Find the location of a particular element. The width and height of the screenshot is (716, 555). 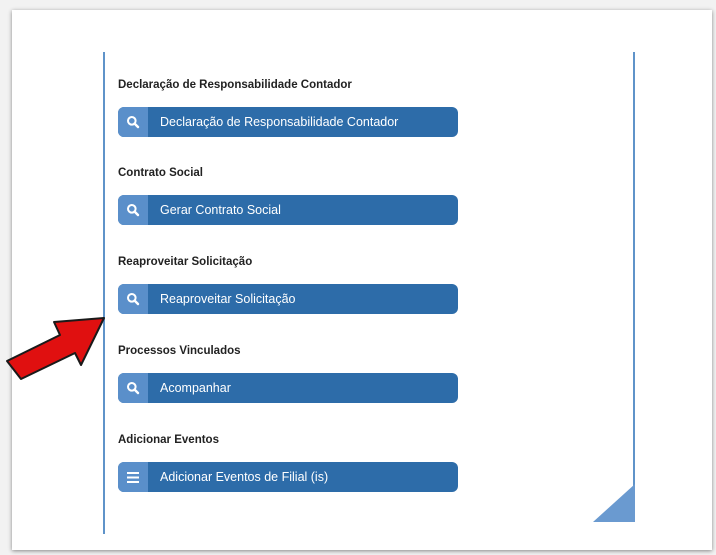

corner-triangle is located at coordinates (614, 503).